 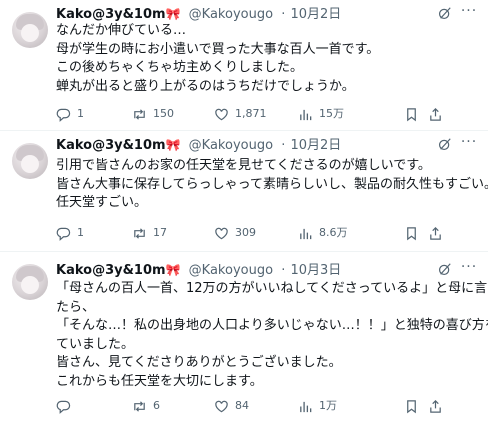 What do you see at coordinates (331, 113) in the screenshot?
I see `views-count: 15万` at bounding box center [331, 113].